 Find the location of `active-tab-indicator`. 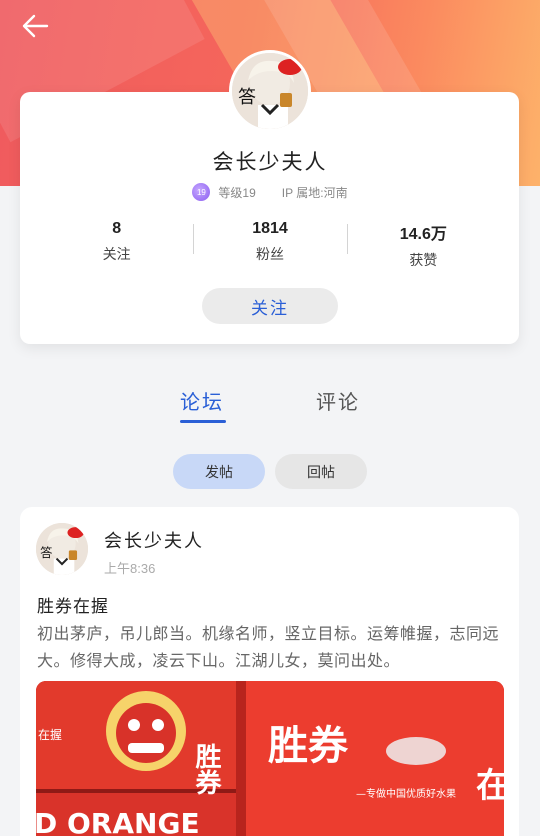

active-tab-indicator is located at coordinates (203, 421).